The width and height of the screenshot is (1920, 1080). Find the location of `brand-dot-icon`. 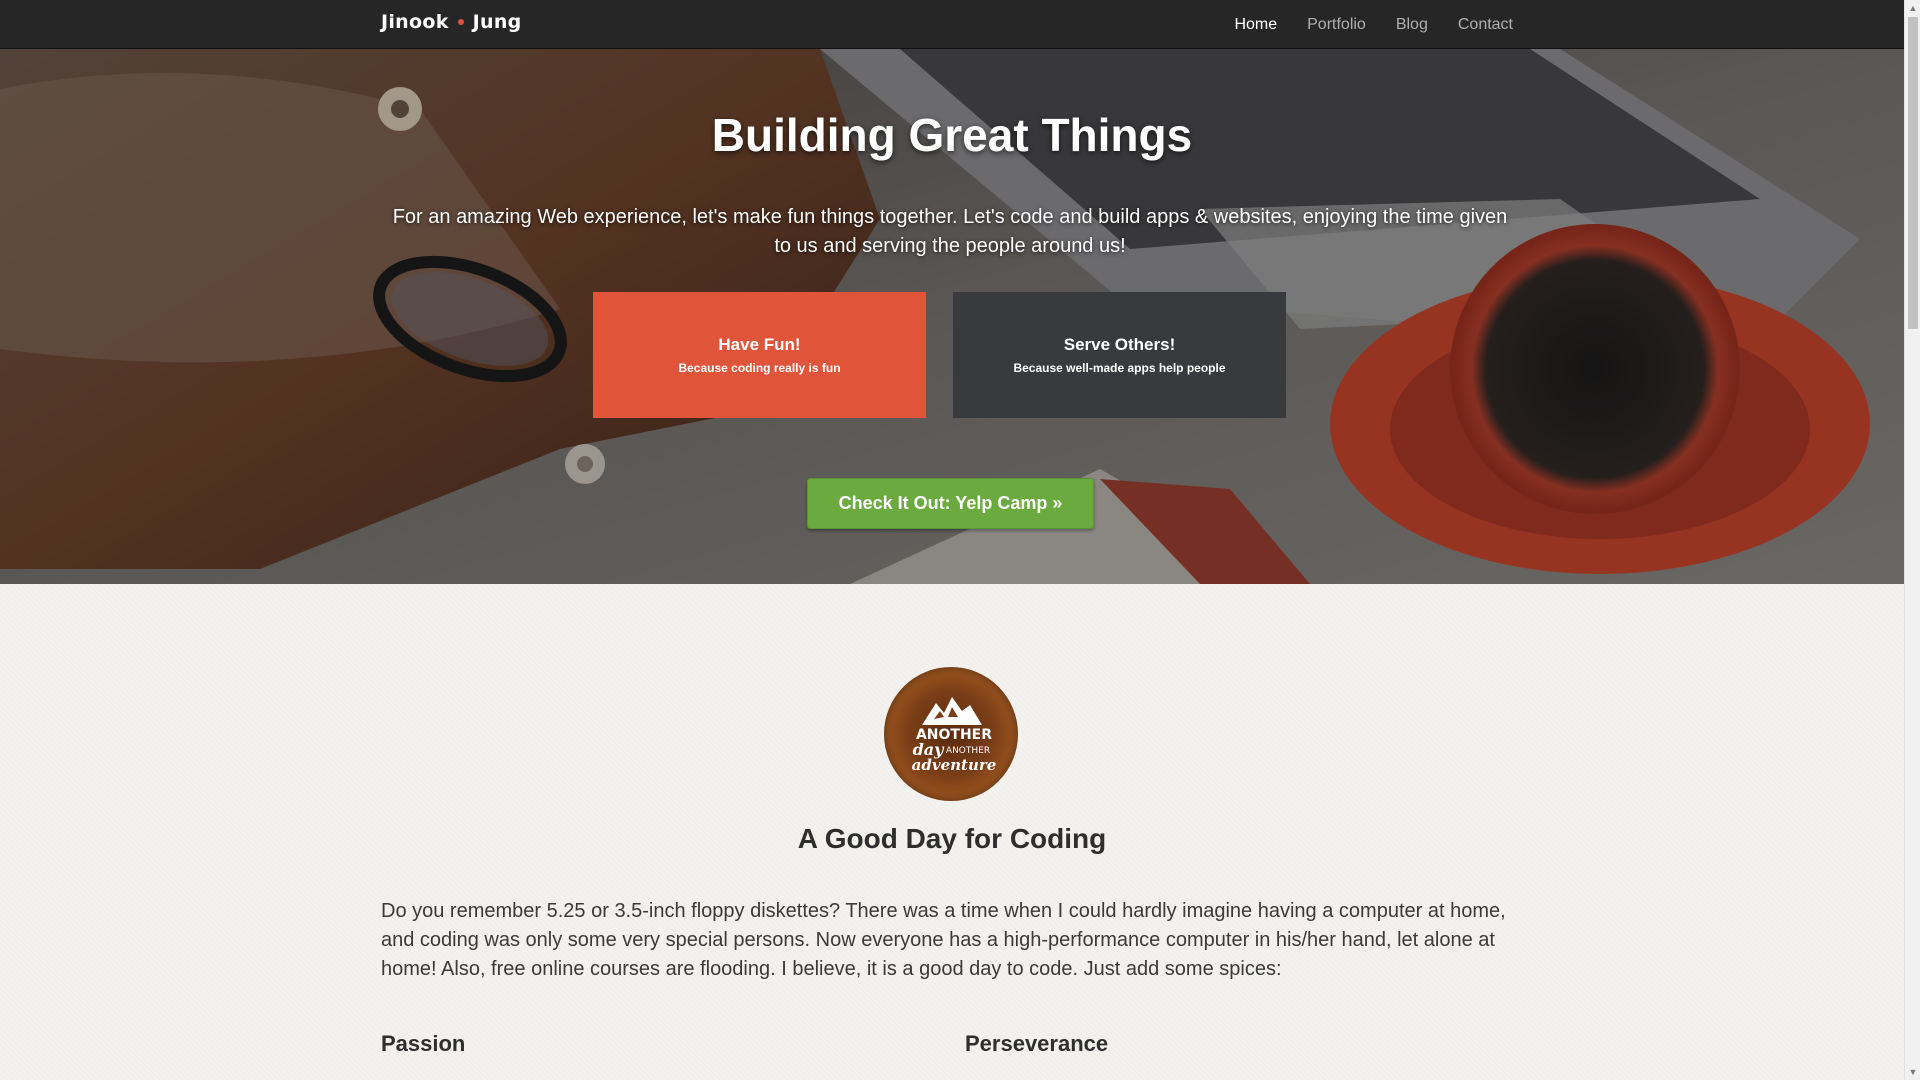

brand-dot-icon is located at coordinates (460, 22).